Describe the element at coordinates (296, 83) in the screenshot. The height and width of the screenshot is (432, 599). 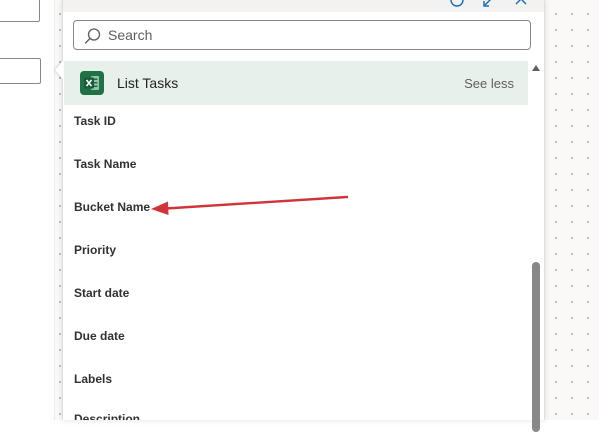
I see `action-group-header: List Tasks See less` at that location.